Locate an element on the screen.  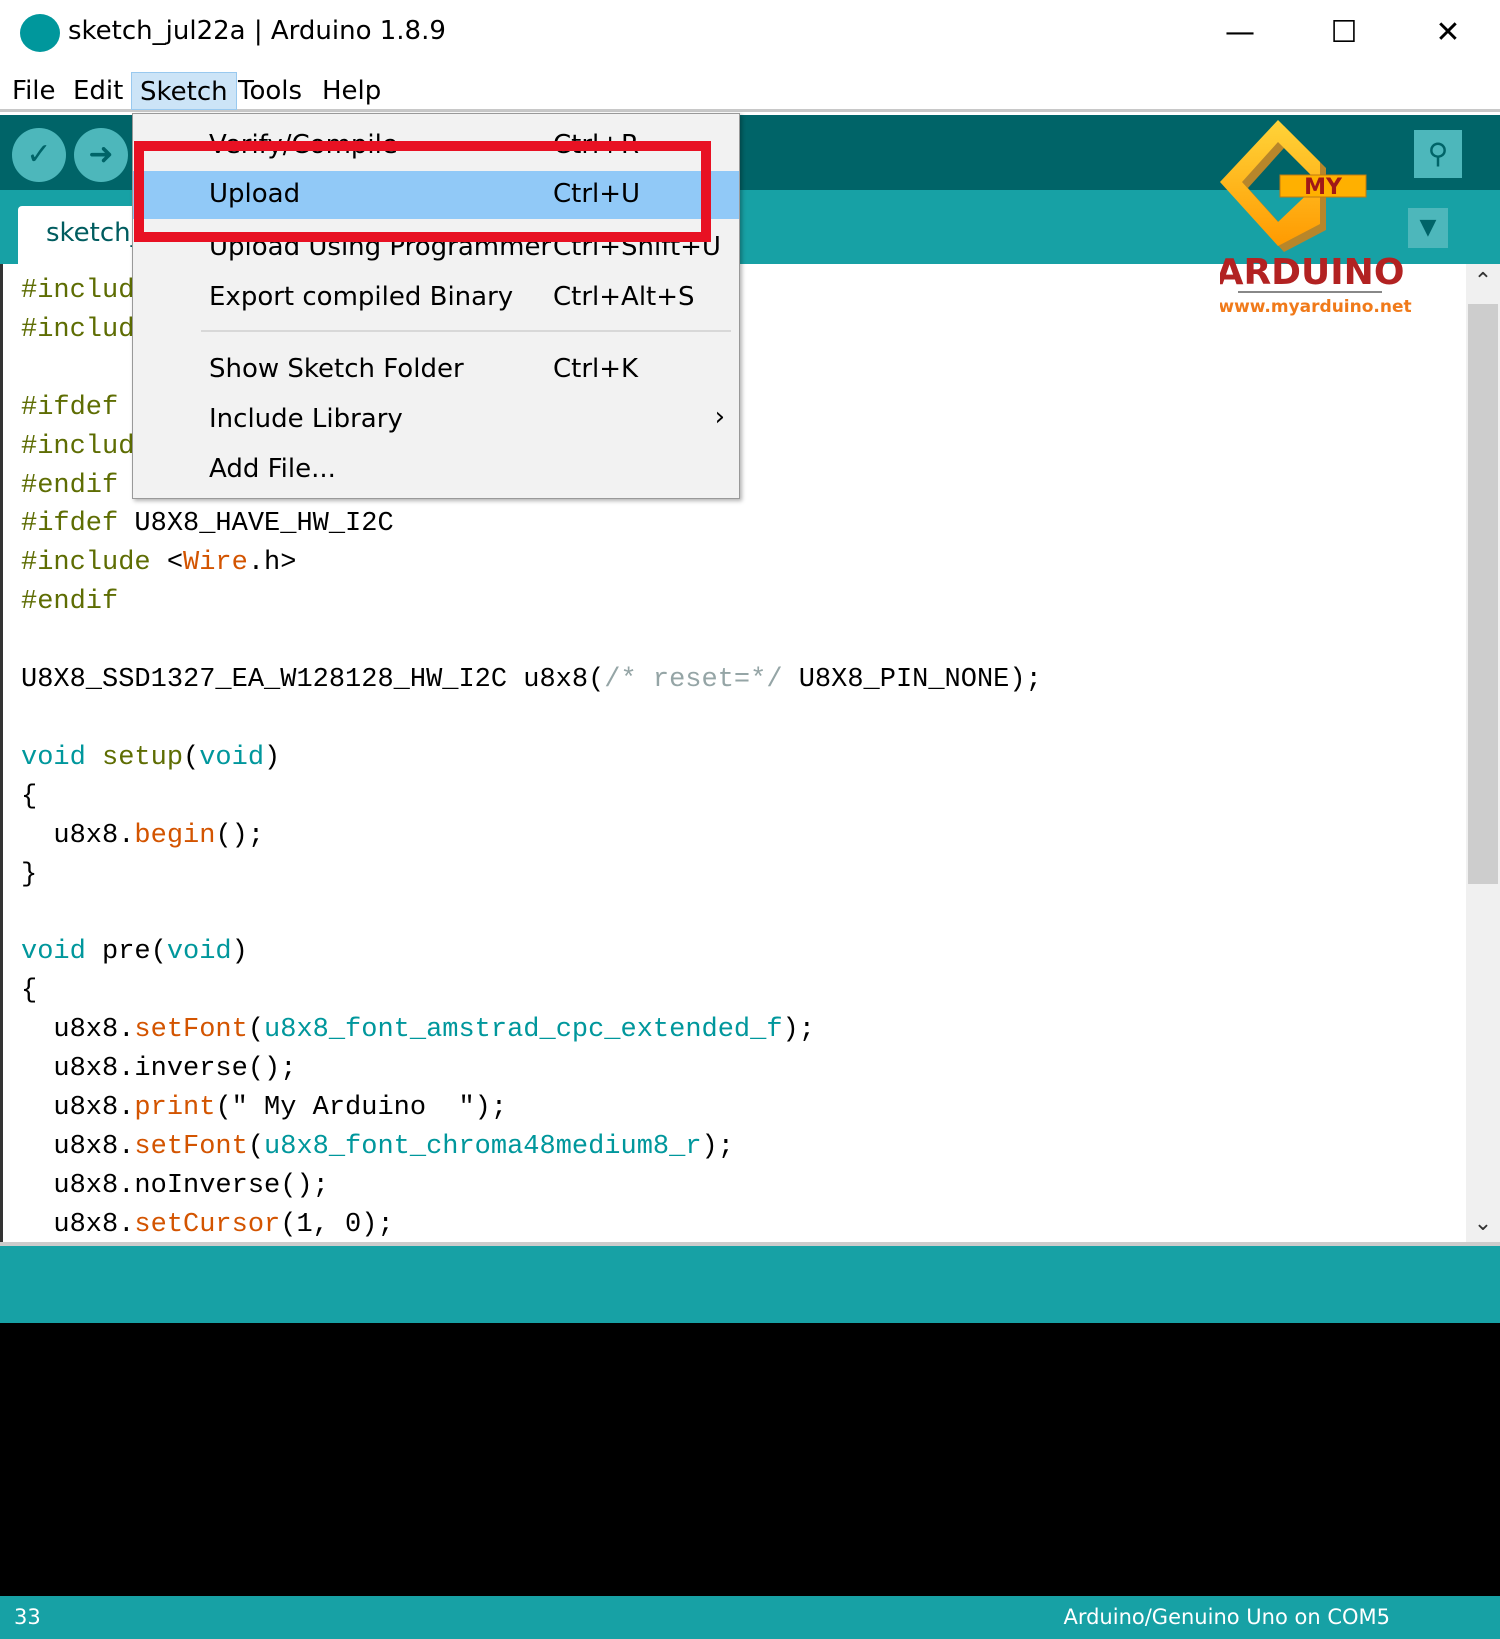
code-token: u8x8.inverse(); is located at coordinates (159, 1069).